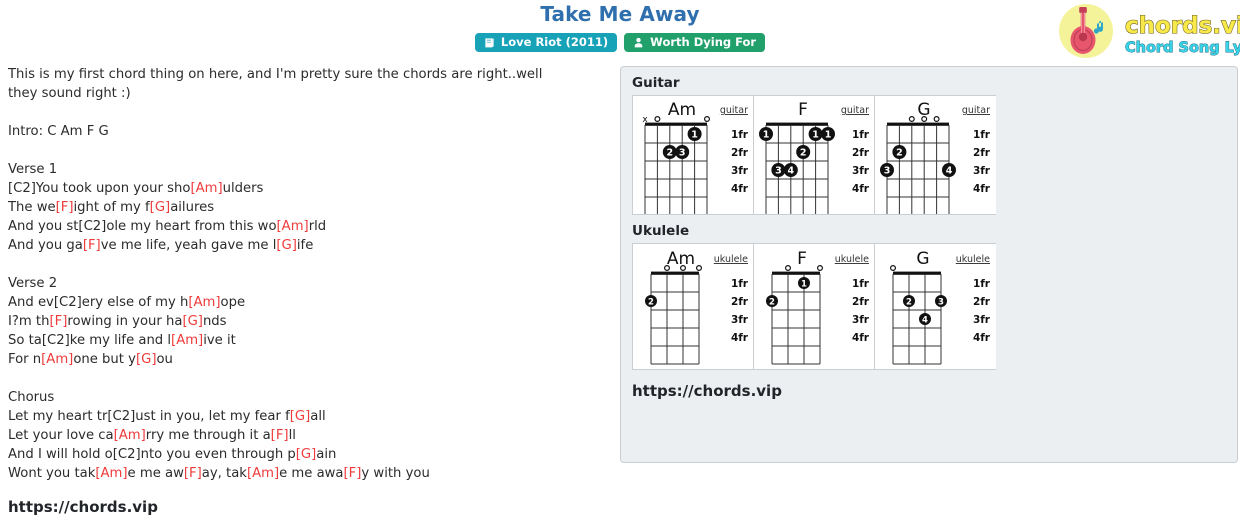 The image size is (1240, 529). I want to click on album-badge: Love Riot (2011), so click(546, 42).